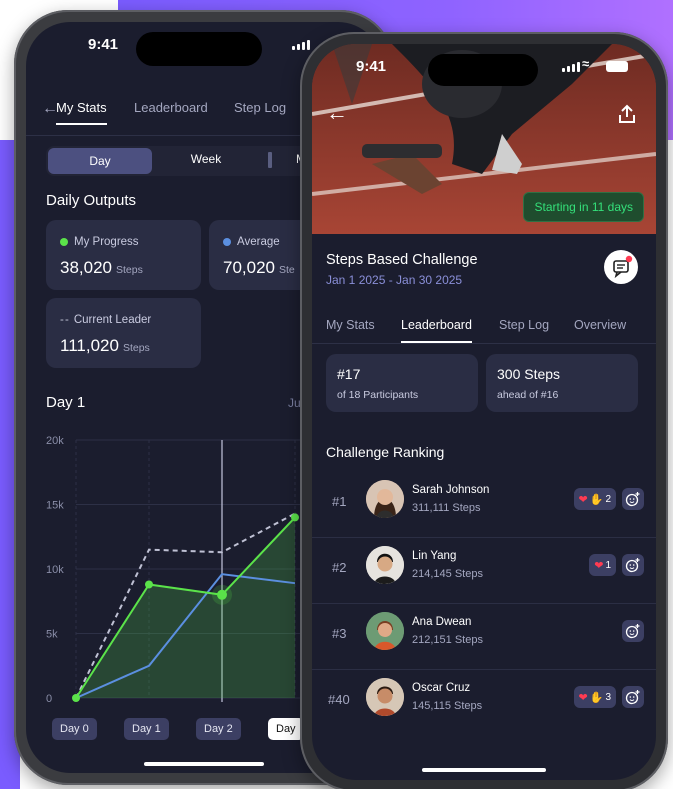 The width and height of the screenshot is (673, 789). Describe the element at coordinates (608, 499) in the screenshot. I see `reaction-count: 2` at that location.